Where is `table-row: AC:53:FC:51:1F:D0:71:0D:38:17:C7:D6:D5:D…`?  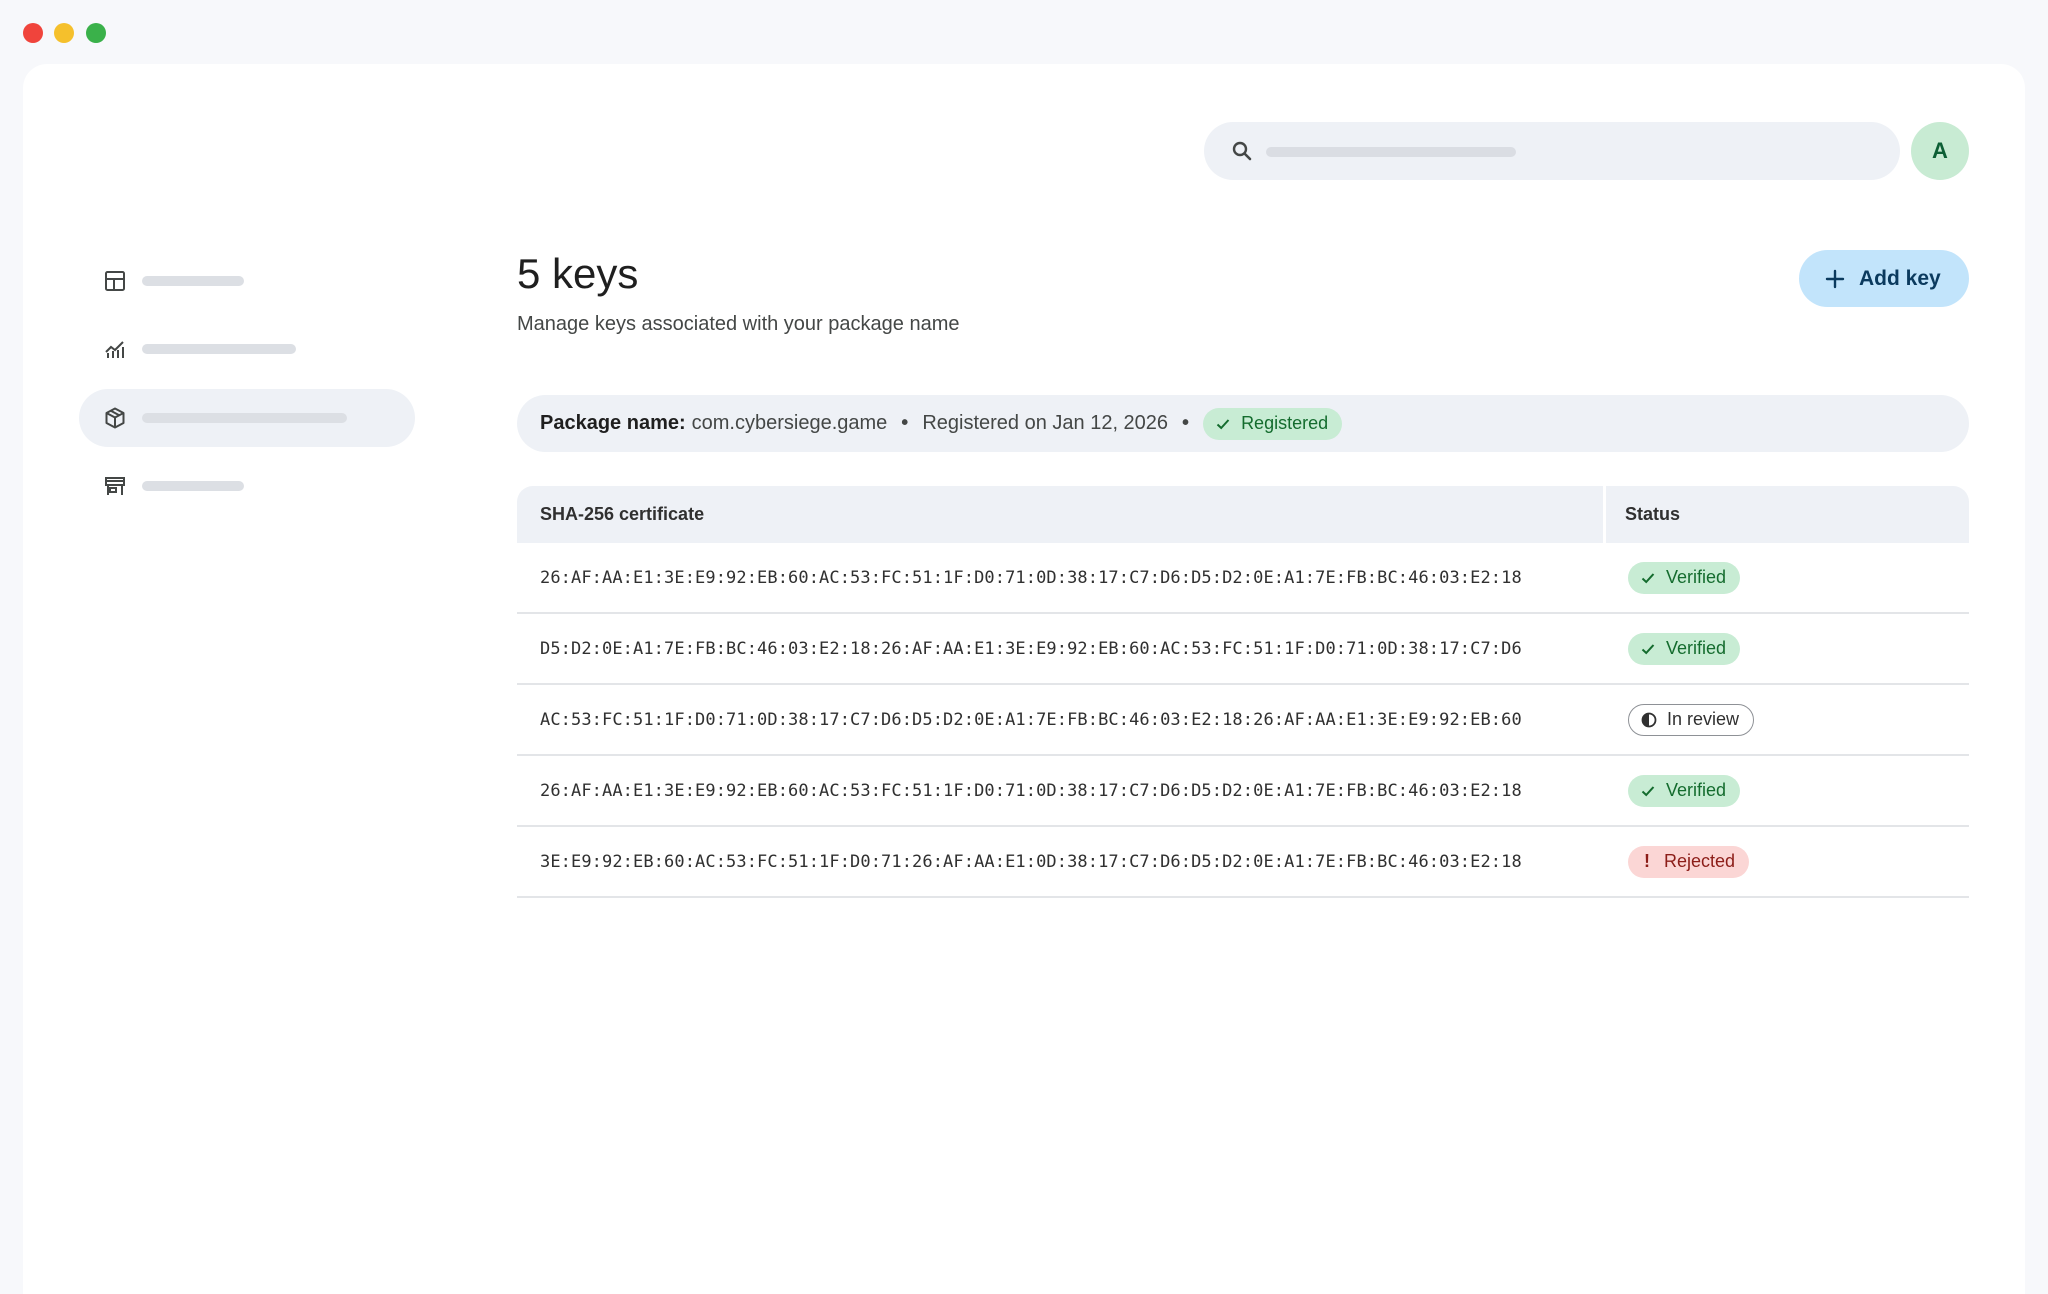
table-row: AC:53:FC:51:1F:D0:71:0D:38:17:C7:D6:D5:D… is located at coordinates (1243, 720).